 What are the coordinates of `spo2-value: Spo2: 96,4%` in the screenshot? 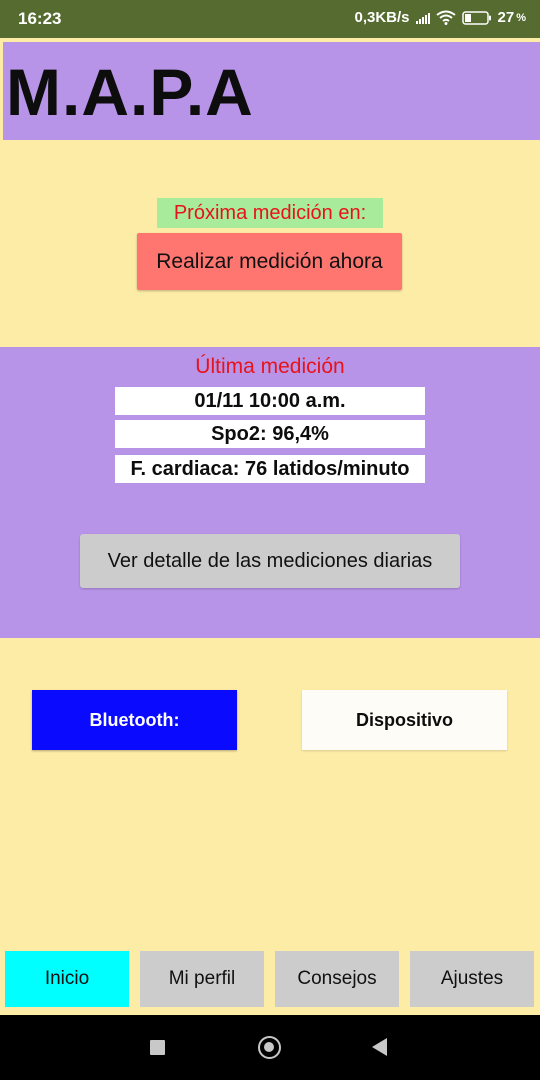 It's located at (270, 434).